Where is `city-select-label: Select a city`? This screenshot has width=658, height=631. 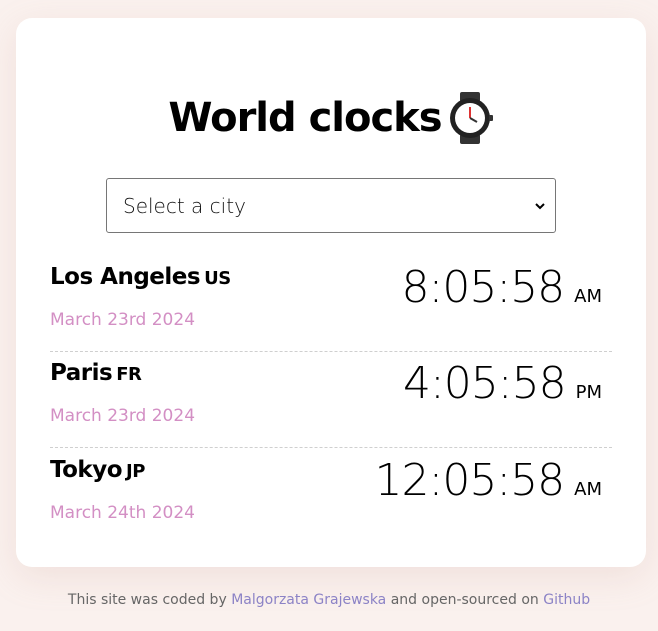 city-select-label: Select a city is located at coordinates (184, 205).